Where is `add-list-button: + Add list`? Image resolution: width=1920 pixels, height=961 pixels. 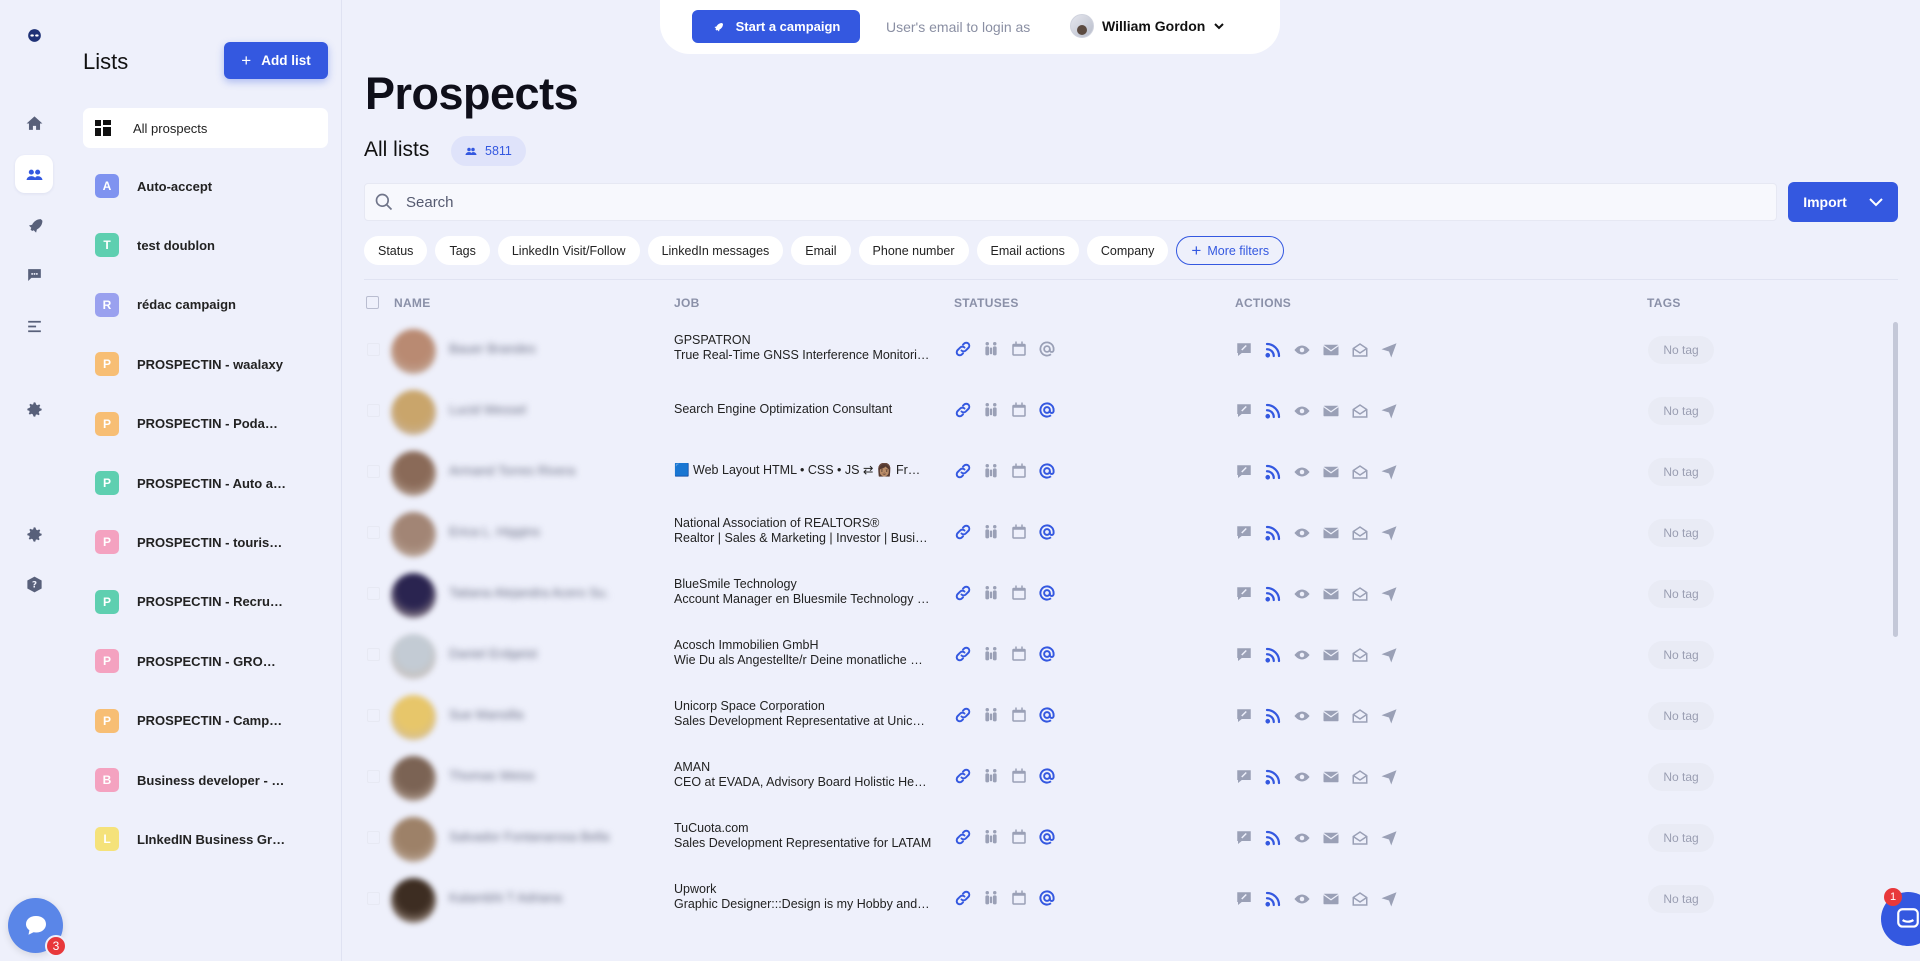
add-list-button: + Add list is located at coordinates (276, 60).